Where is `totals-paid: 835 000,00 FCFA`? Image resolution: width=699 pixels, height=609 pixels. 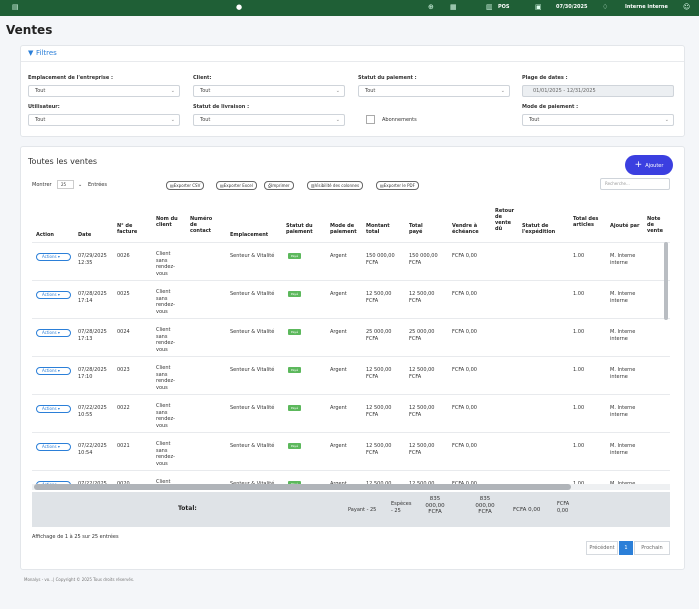 totals-paid: 835 000,00 FCFA is located at coordinates (485, 505).